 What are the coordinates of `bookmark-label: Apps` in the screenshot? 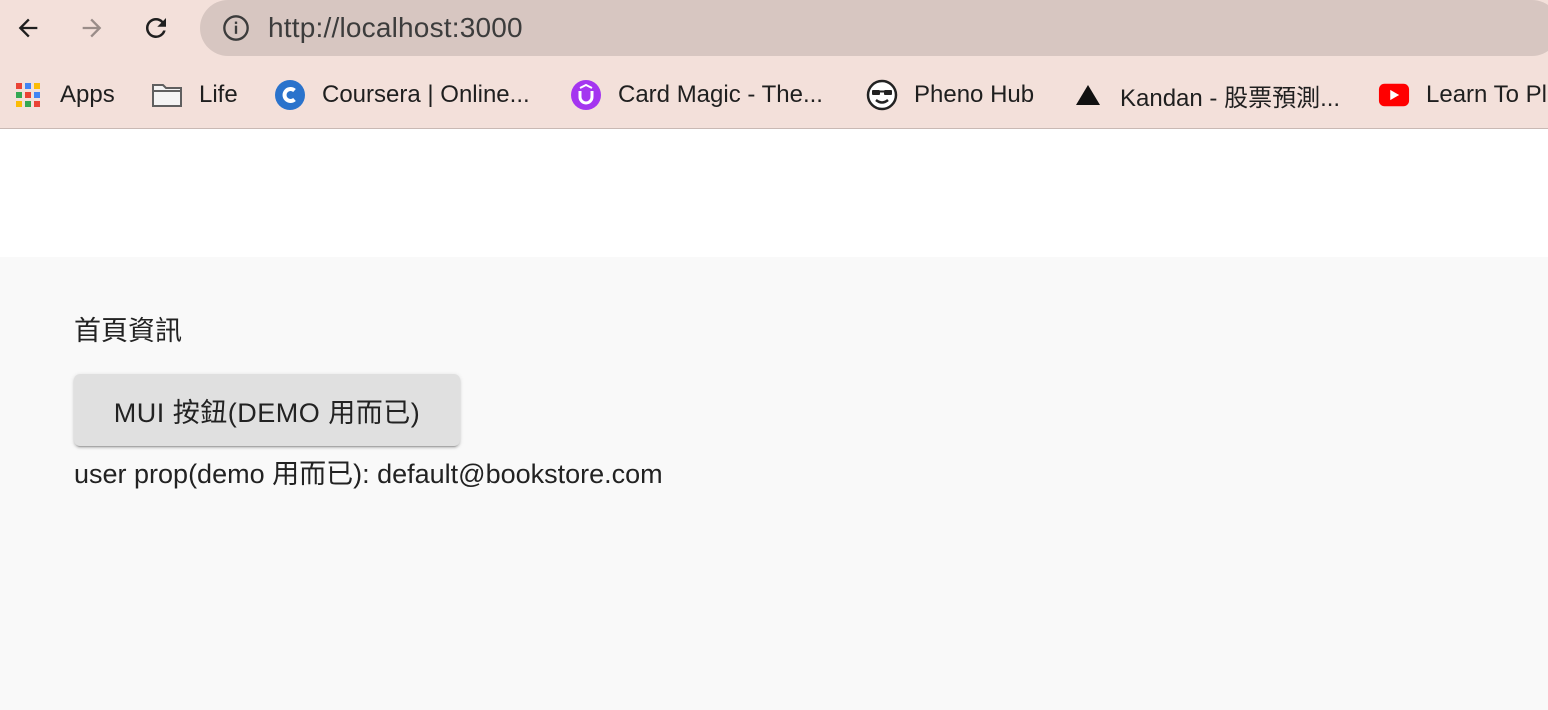 It's located at (87, 94).